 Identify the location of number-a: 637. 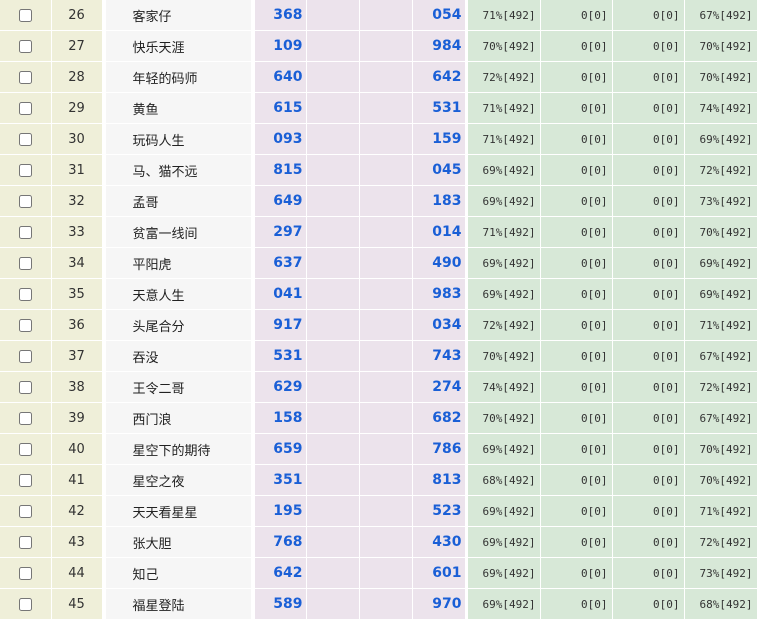
(280, 263).